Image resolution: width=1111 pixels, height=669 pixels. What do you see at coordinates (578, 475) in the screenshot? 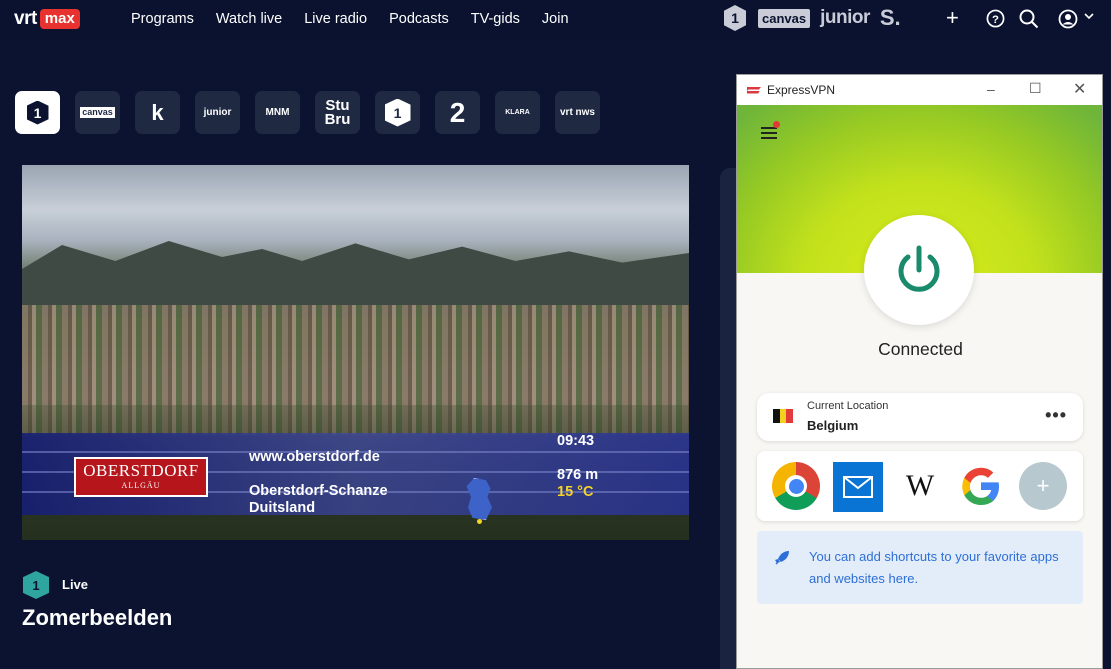
I see `overlay-altitude: 876 m` at bounding box center [578, 475].